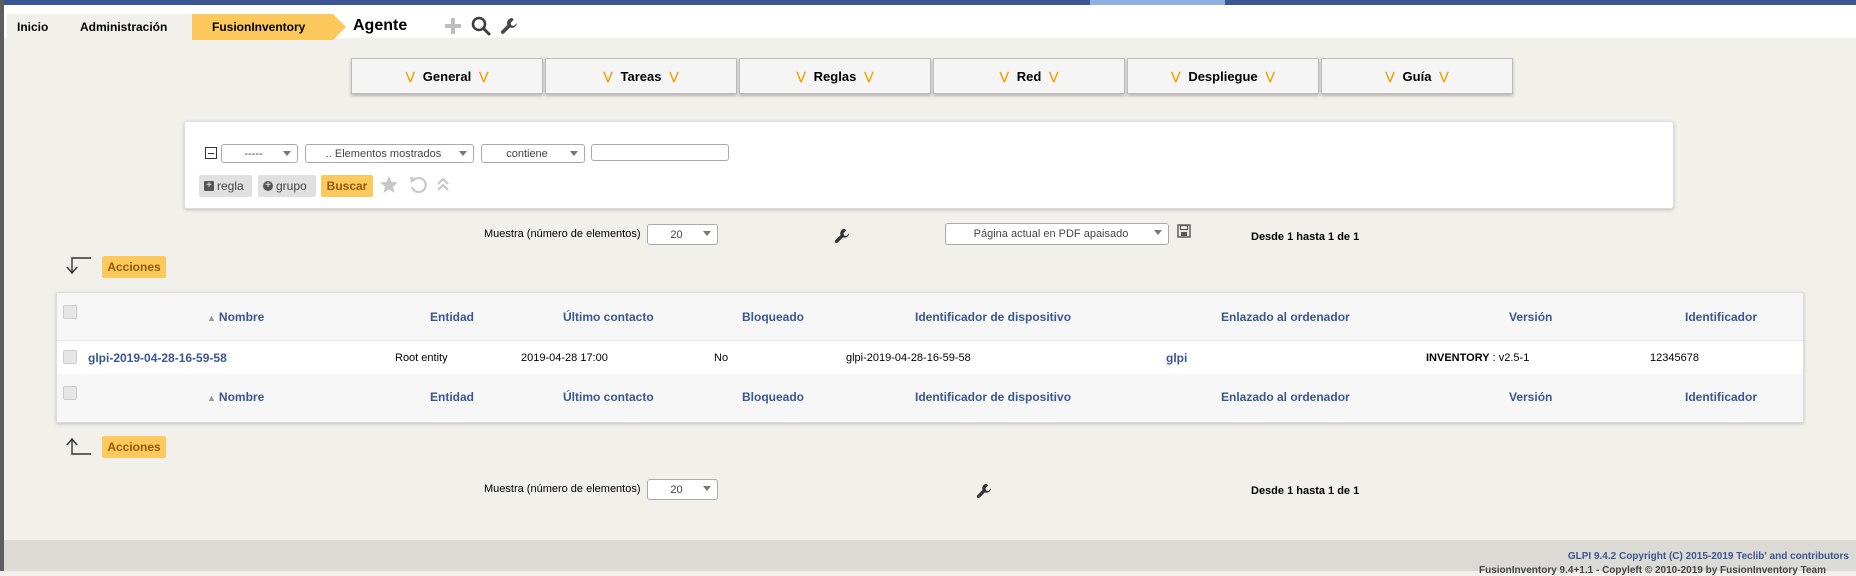  What do you see at coordinates (1721, 317) in the screenshot?
I see `column-header-identifier: Identificador` at bounding box center [1721, 317].